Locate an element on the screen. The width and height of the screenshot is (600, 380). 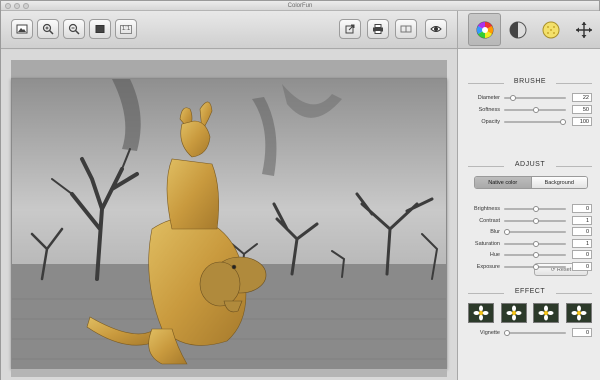
zoom-out-button is located at coordinates (74, 29).